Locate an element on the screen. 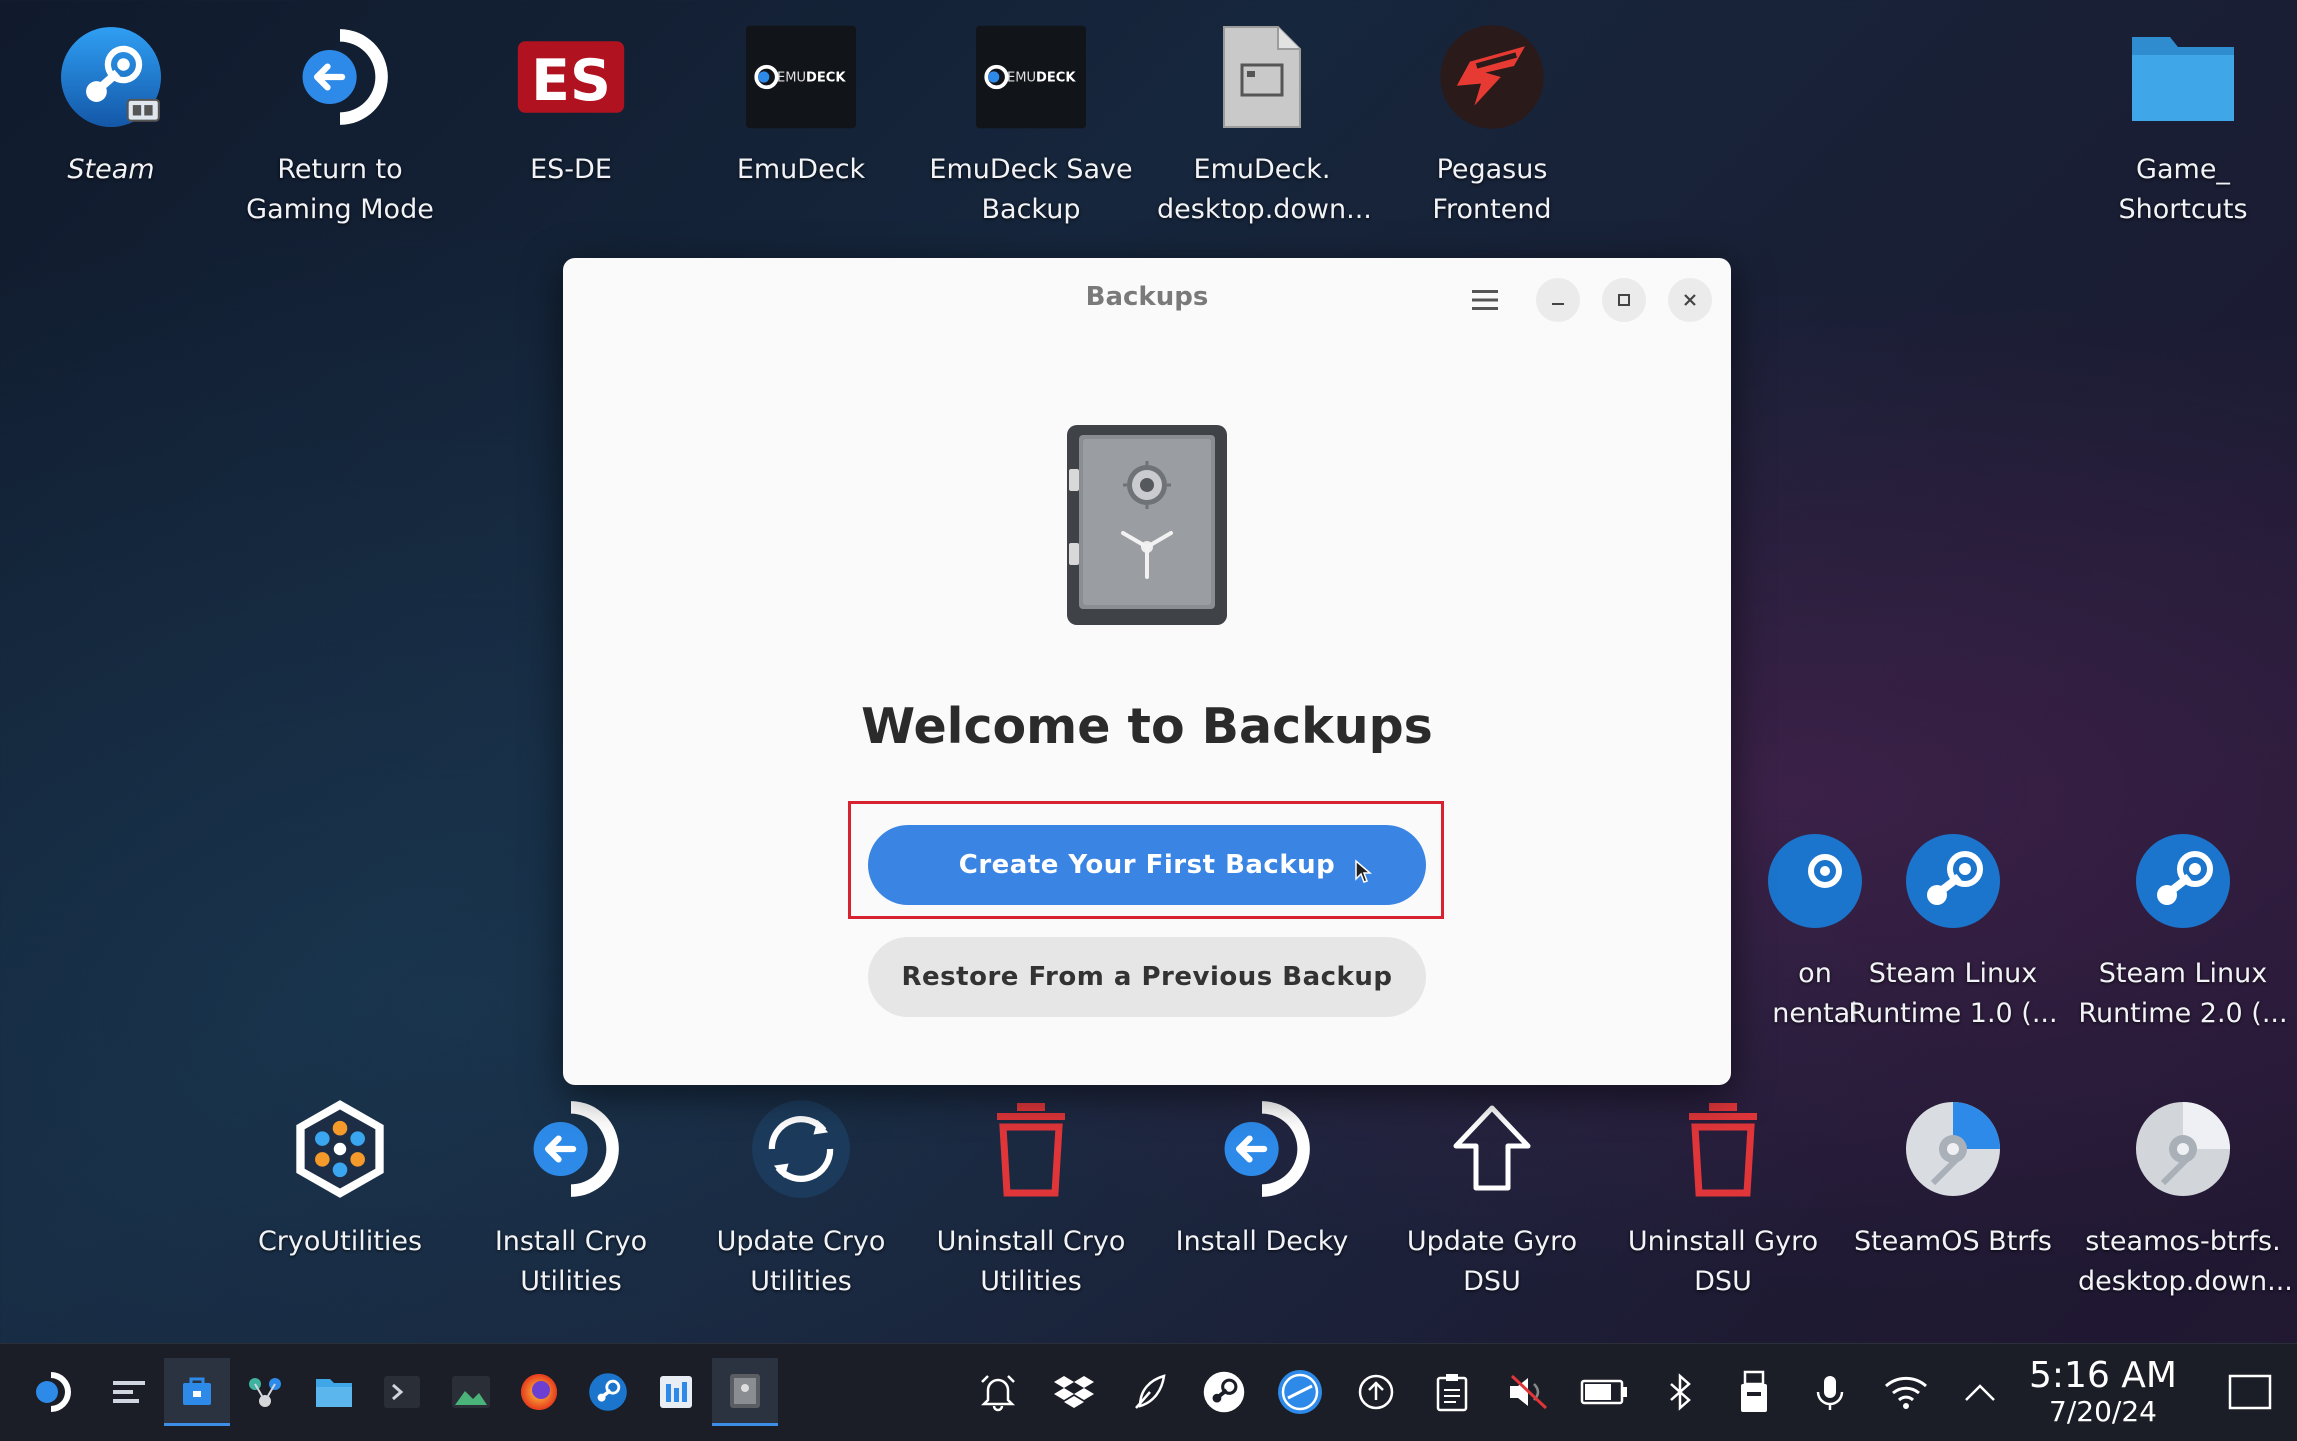 The width and height of the screenshot is (2297, 1441). desktop-icon-pegasus-frontend: Pegasus Frontend is located at coordinates (1492, 126).